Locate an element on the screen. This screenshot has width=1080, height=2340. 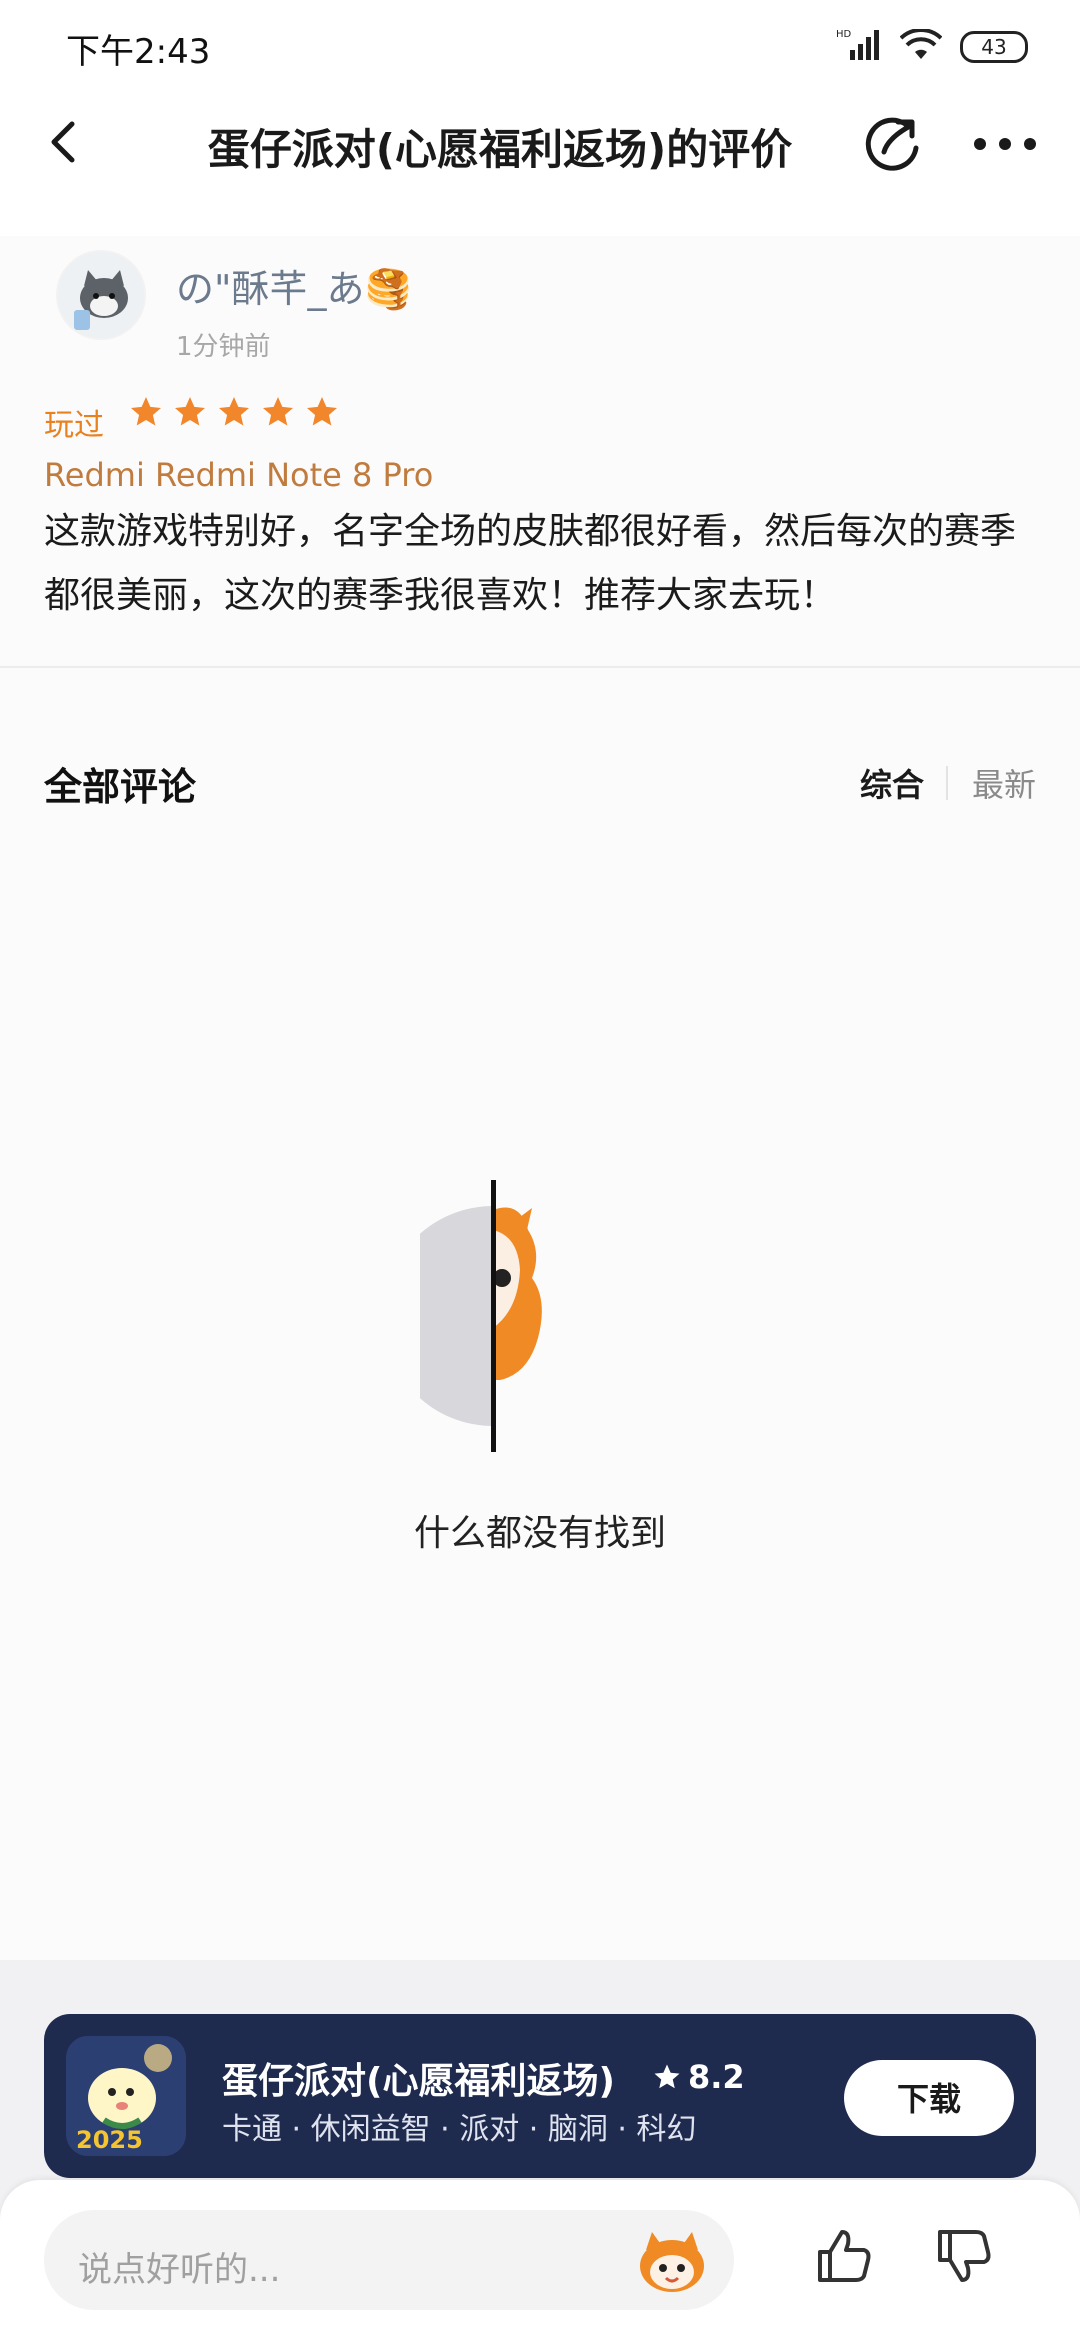
thumbs-down-icon is located at coordinates (964, 2256).